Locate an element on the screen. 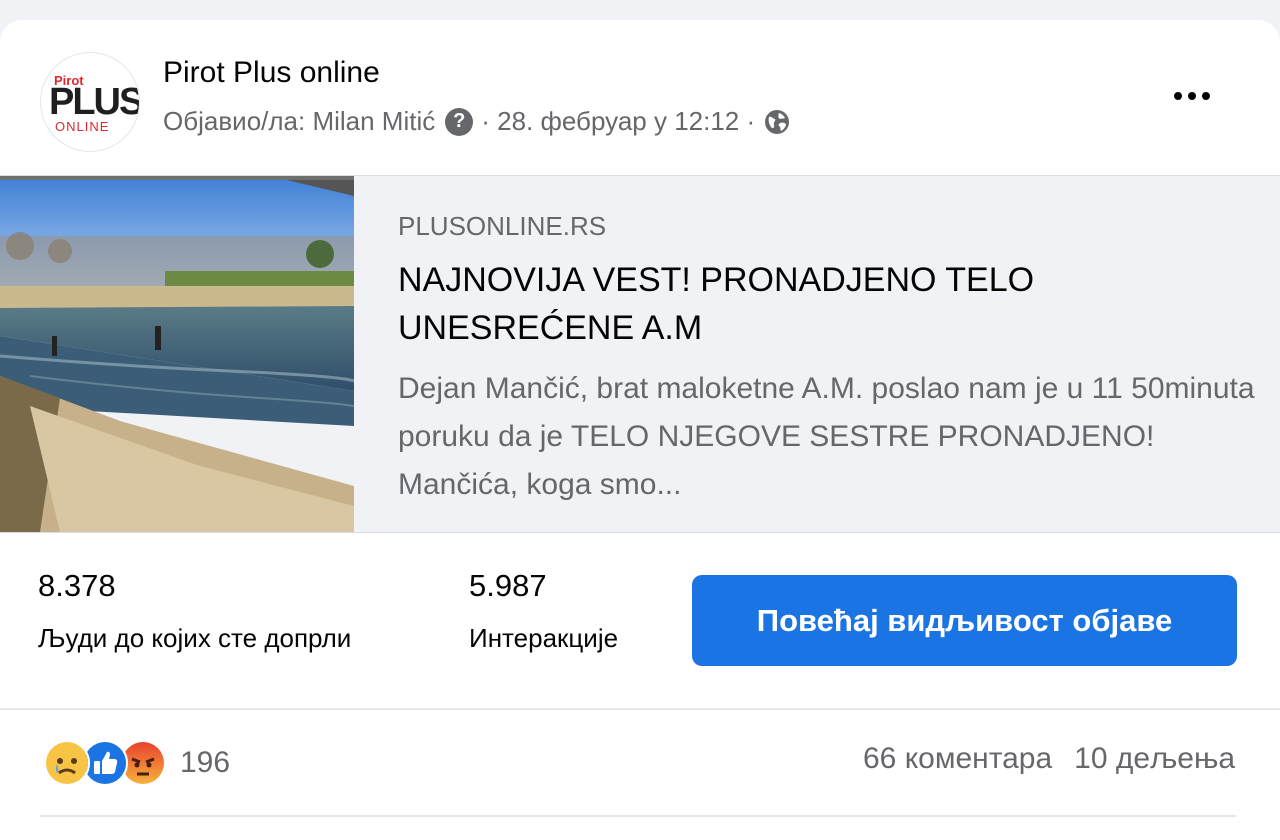 The image size is (1280, 840). post-date: · 28. фебруар у 12:12 · is located at coordinates (618, 121).